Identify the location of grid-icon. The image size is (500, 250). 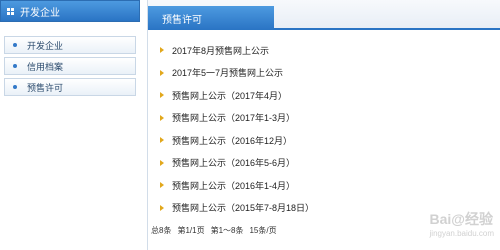
(10, 11).